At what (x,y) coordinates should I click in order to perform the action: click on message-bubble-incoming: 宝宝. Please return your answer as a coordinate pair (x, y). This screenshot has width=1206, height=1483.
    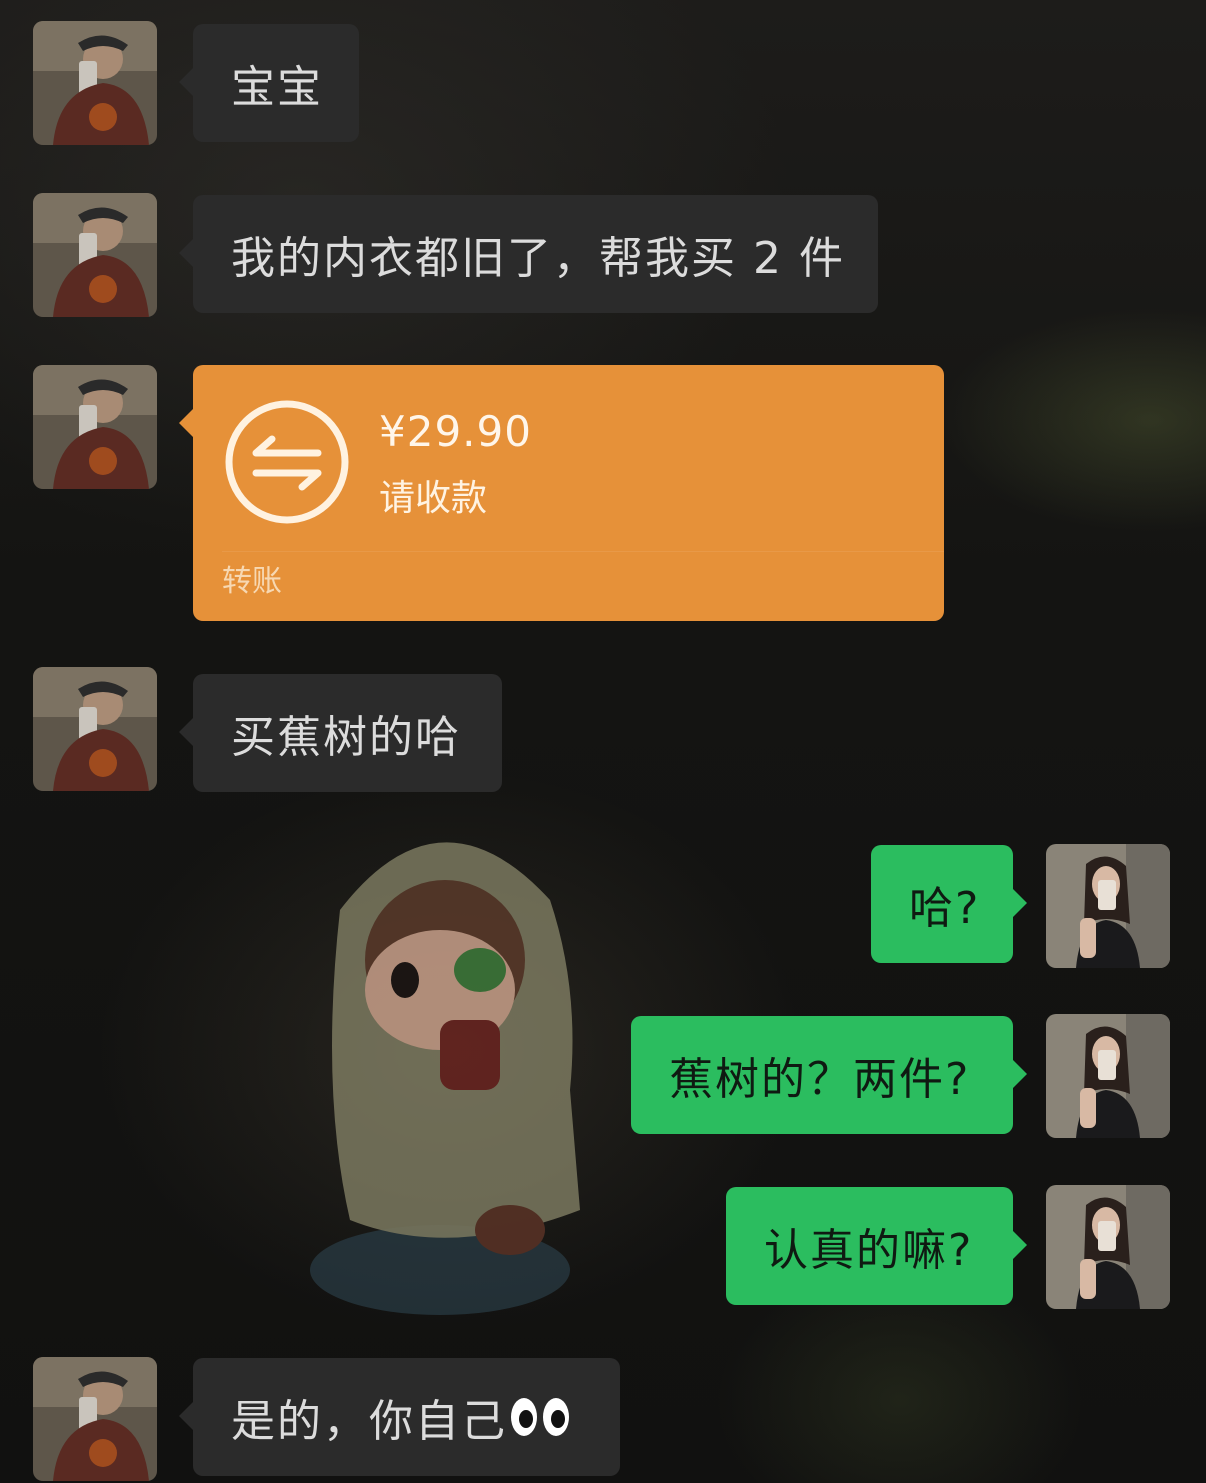
    Looking at the image, I should click on (269, 83).